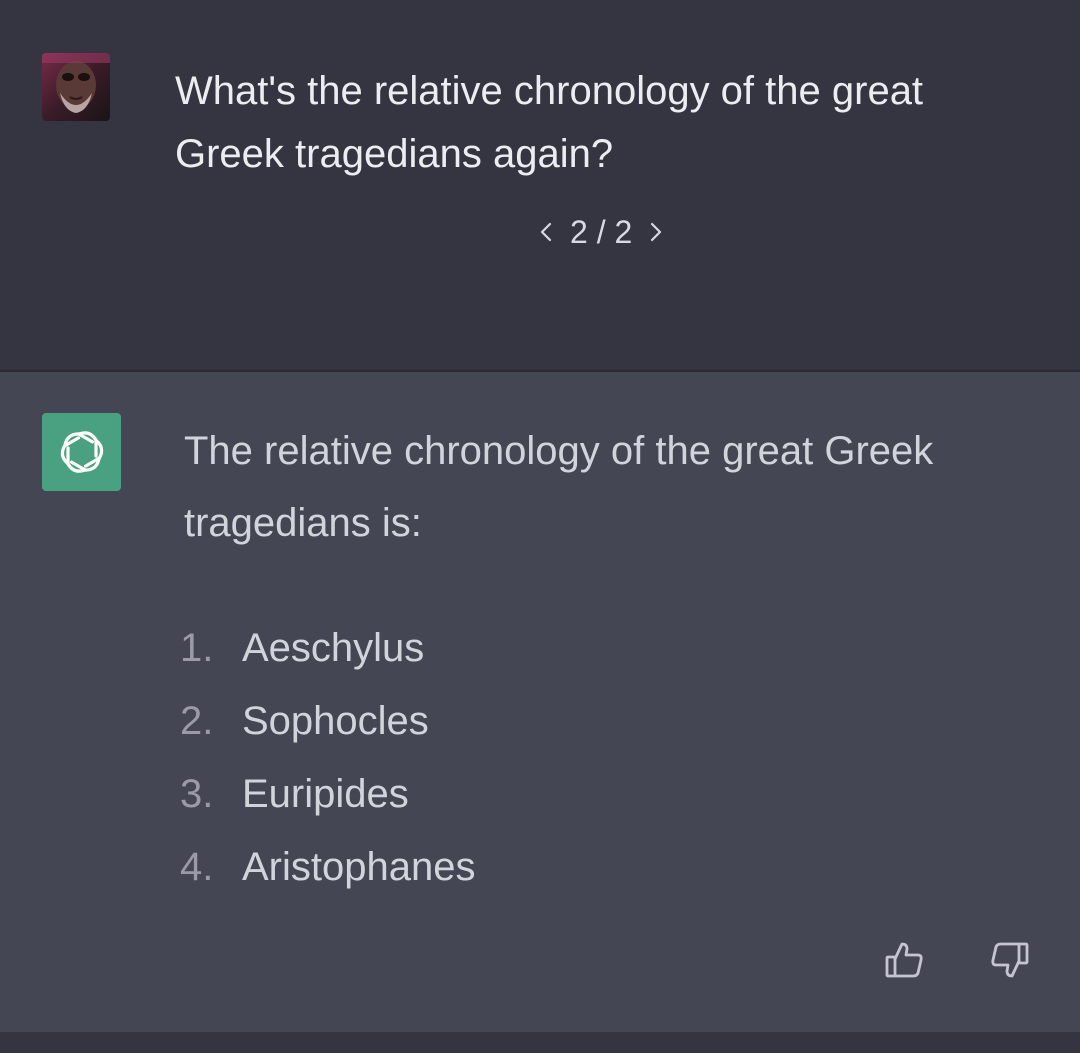 Image resolution: width=1080 pixels, height=1053 pixels. I want to click on list-item: 3. Euripides, so click(327, 794).